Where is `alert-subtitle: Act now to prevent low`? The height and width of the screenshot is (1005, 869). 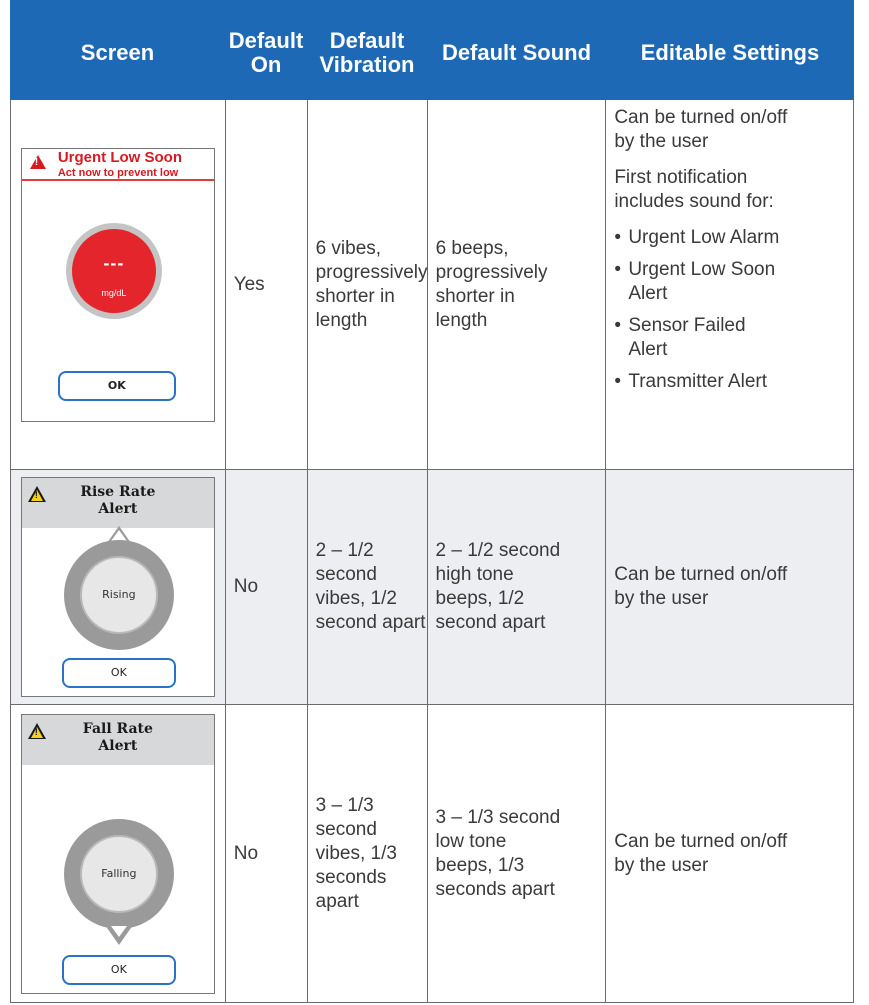 alert-subtitle: Act now to prevent low is located at coordinates (118, 172).